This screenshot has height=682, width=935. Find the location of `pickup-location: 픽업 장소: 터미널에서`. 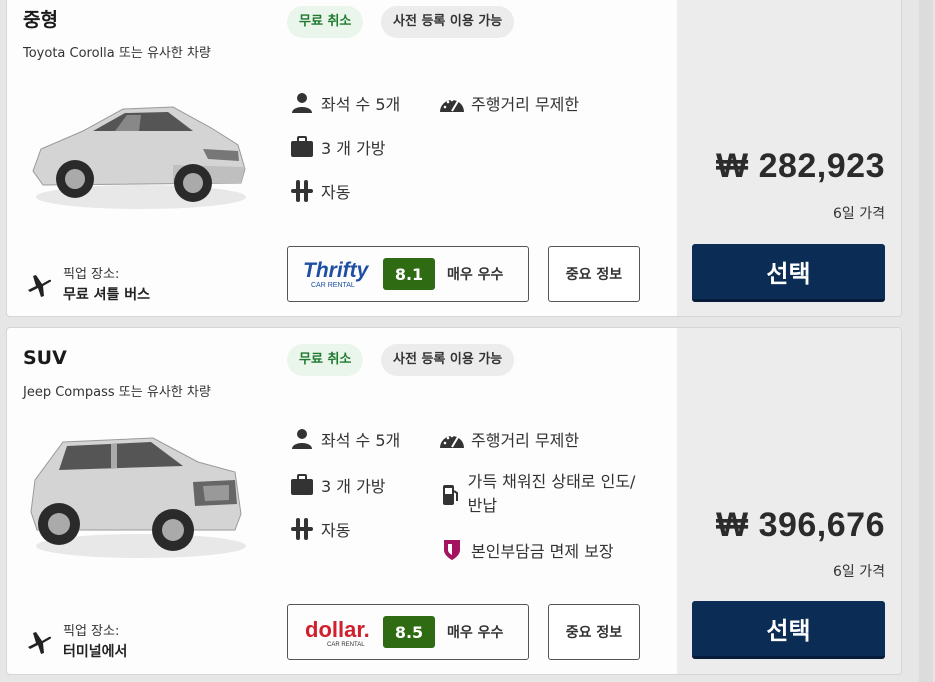

pickup-location: 픽업 장소: 터미널에서 is located at coordinates (76, 640).